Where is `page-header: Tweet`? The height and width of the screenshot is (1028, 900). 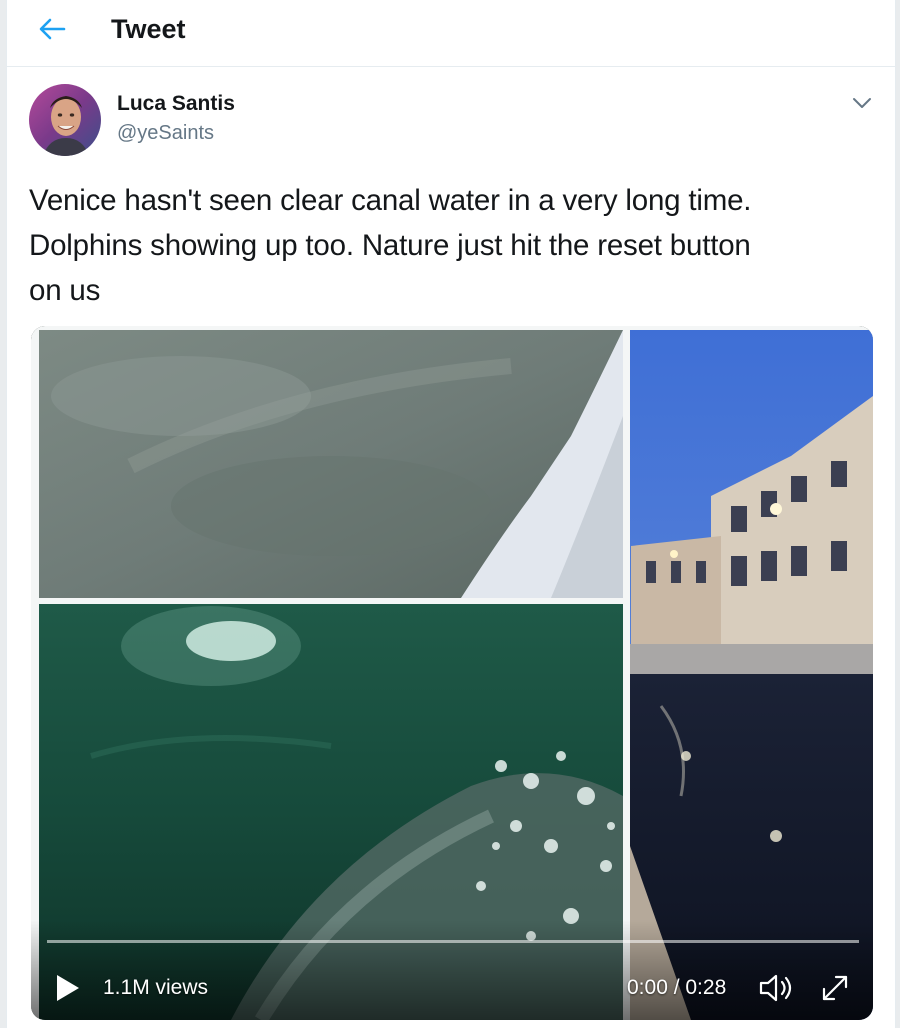
page-header: Tweet is located at coordinates (451, 33).